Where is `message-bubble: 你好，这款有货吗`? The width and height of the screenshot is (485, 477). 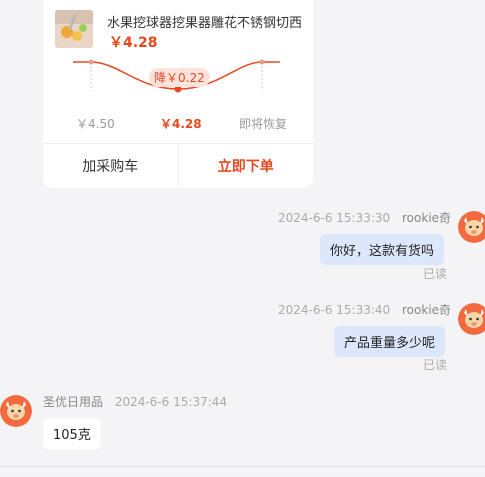
message-bubble: 你好，这款有货吗 is located at coordinates (382, 249).